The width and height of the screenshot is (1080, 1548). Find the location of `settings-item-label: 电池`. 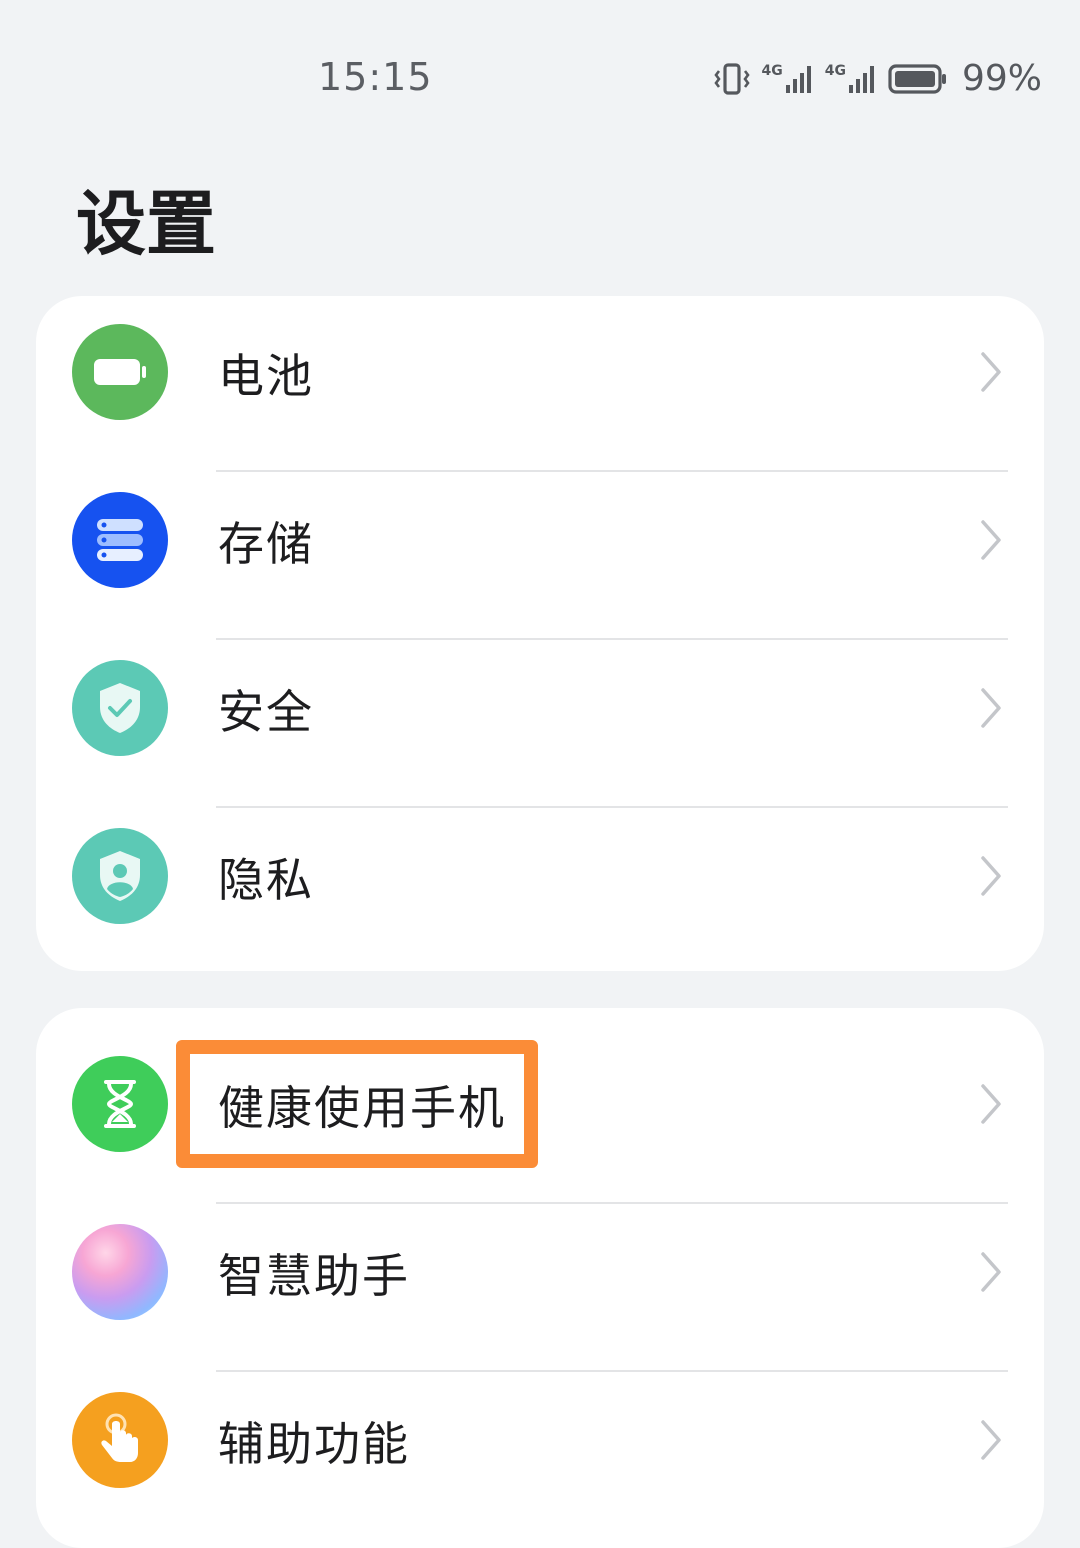

settings-item-label: 电池 is located at coordinates (266, 376).